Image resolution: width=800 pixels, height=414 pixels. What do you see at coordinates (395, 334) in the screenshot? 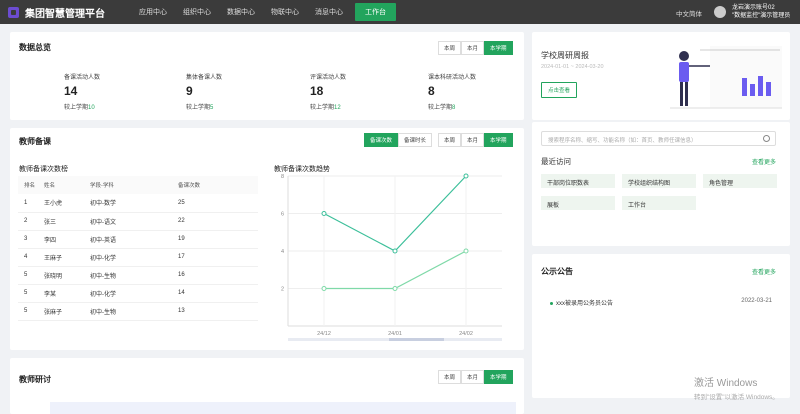
I see `x-tick-label: 24/01` at bounding box center [395, 334].